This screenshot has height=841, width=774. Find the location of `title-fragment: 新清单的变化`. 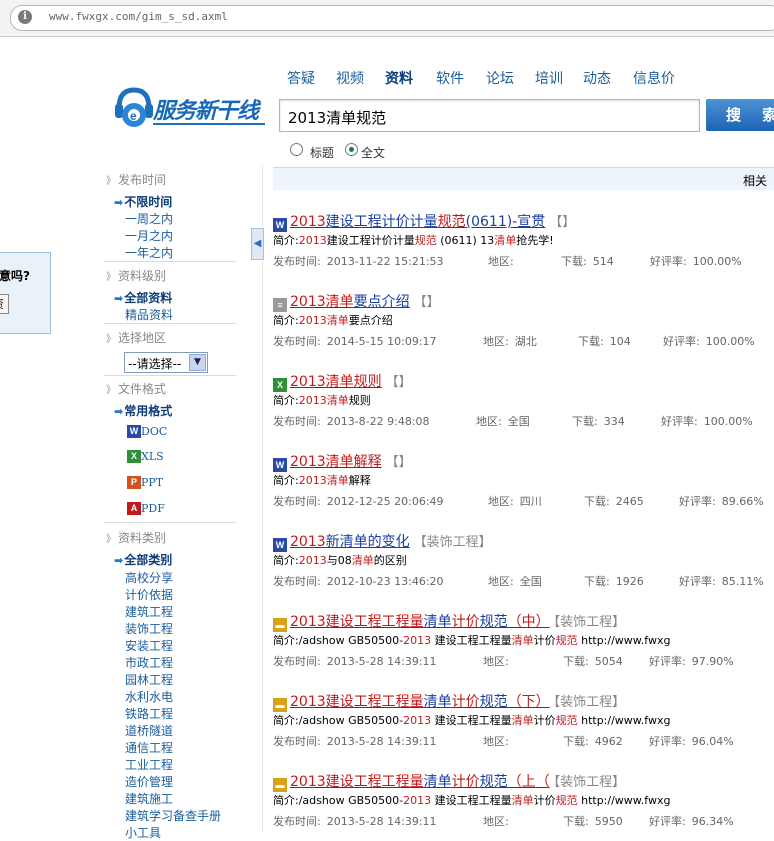

title-fragment: 新清单的变化 is located at coordinates (367, 542).